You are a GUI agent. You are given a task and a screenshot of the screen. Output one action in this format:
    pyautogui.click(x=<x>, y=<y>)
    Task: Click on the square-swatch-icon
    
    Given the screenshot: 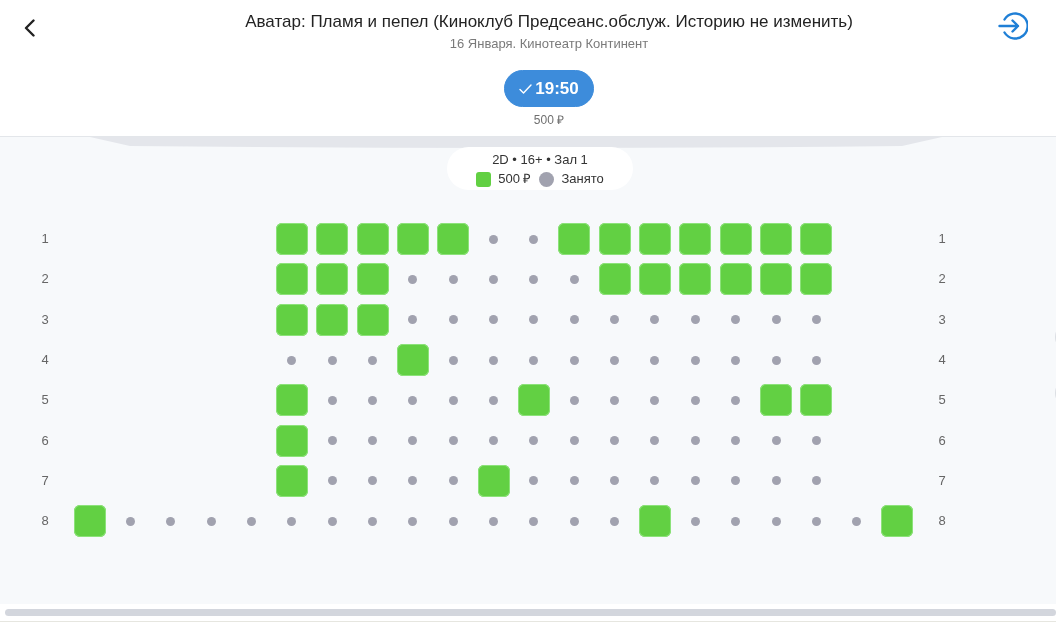 What is the action you would take?
    pyautogui.click(x=484, y=179)
    